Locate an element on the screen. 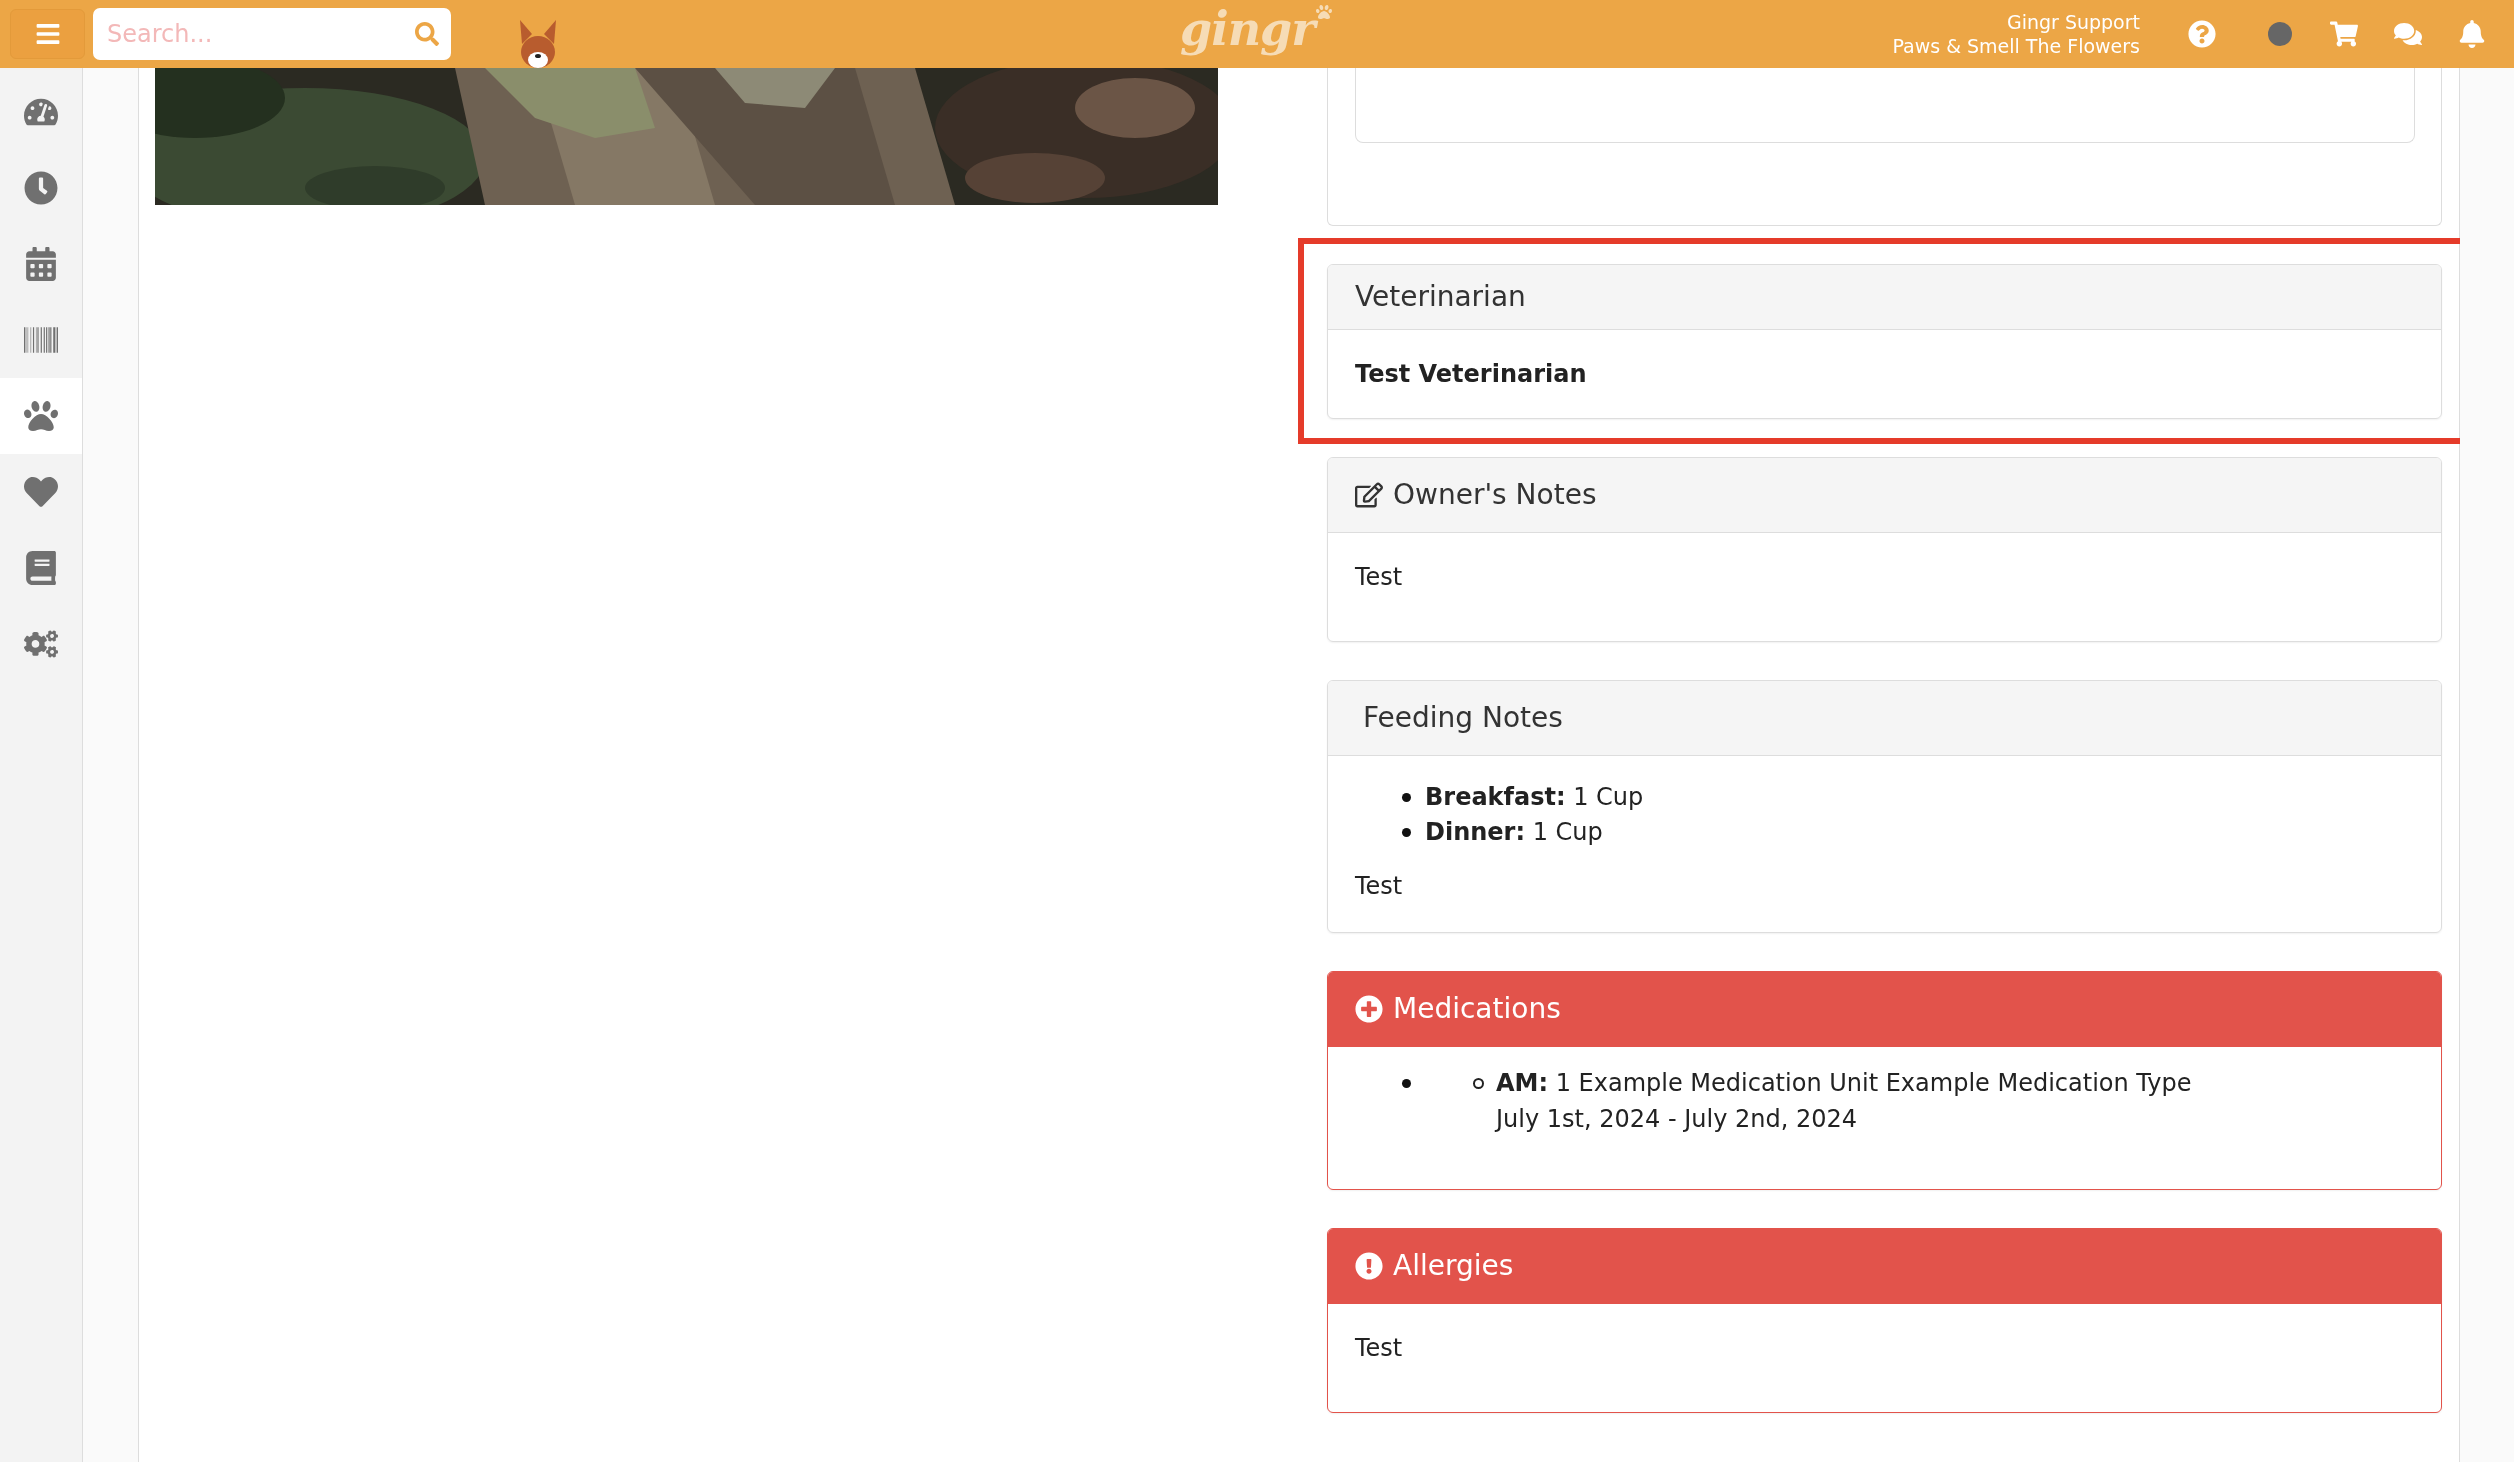 This screenshot has width=2514, height=1462. card-title: Owner's Notes is located at coordinates (1495, 495).